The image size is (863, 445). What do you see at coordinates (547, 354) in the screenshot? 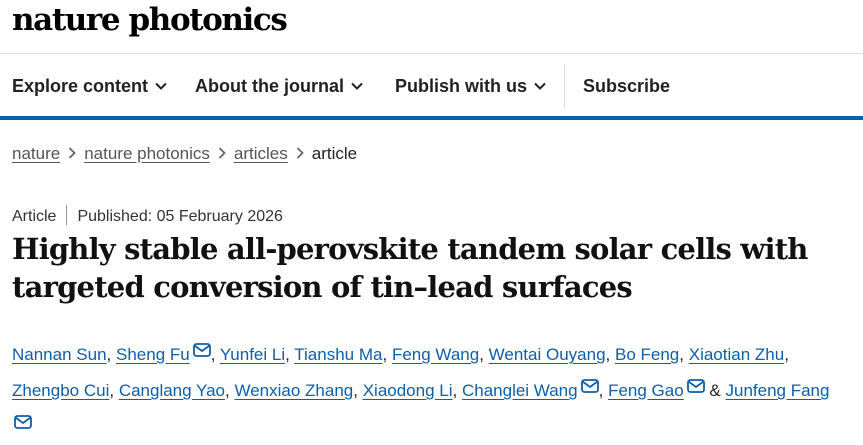
I see `author-link: Wentai Ouyang` at bounding box center [547, 354].